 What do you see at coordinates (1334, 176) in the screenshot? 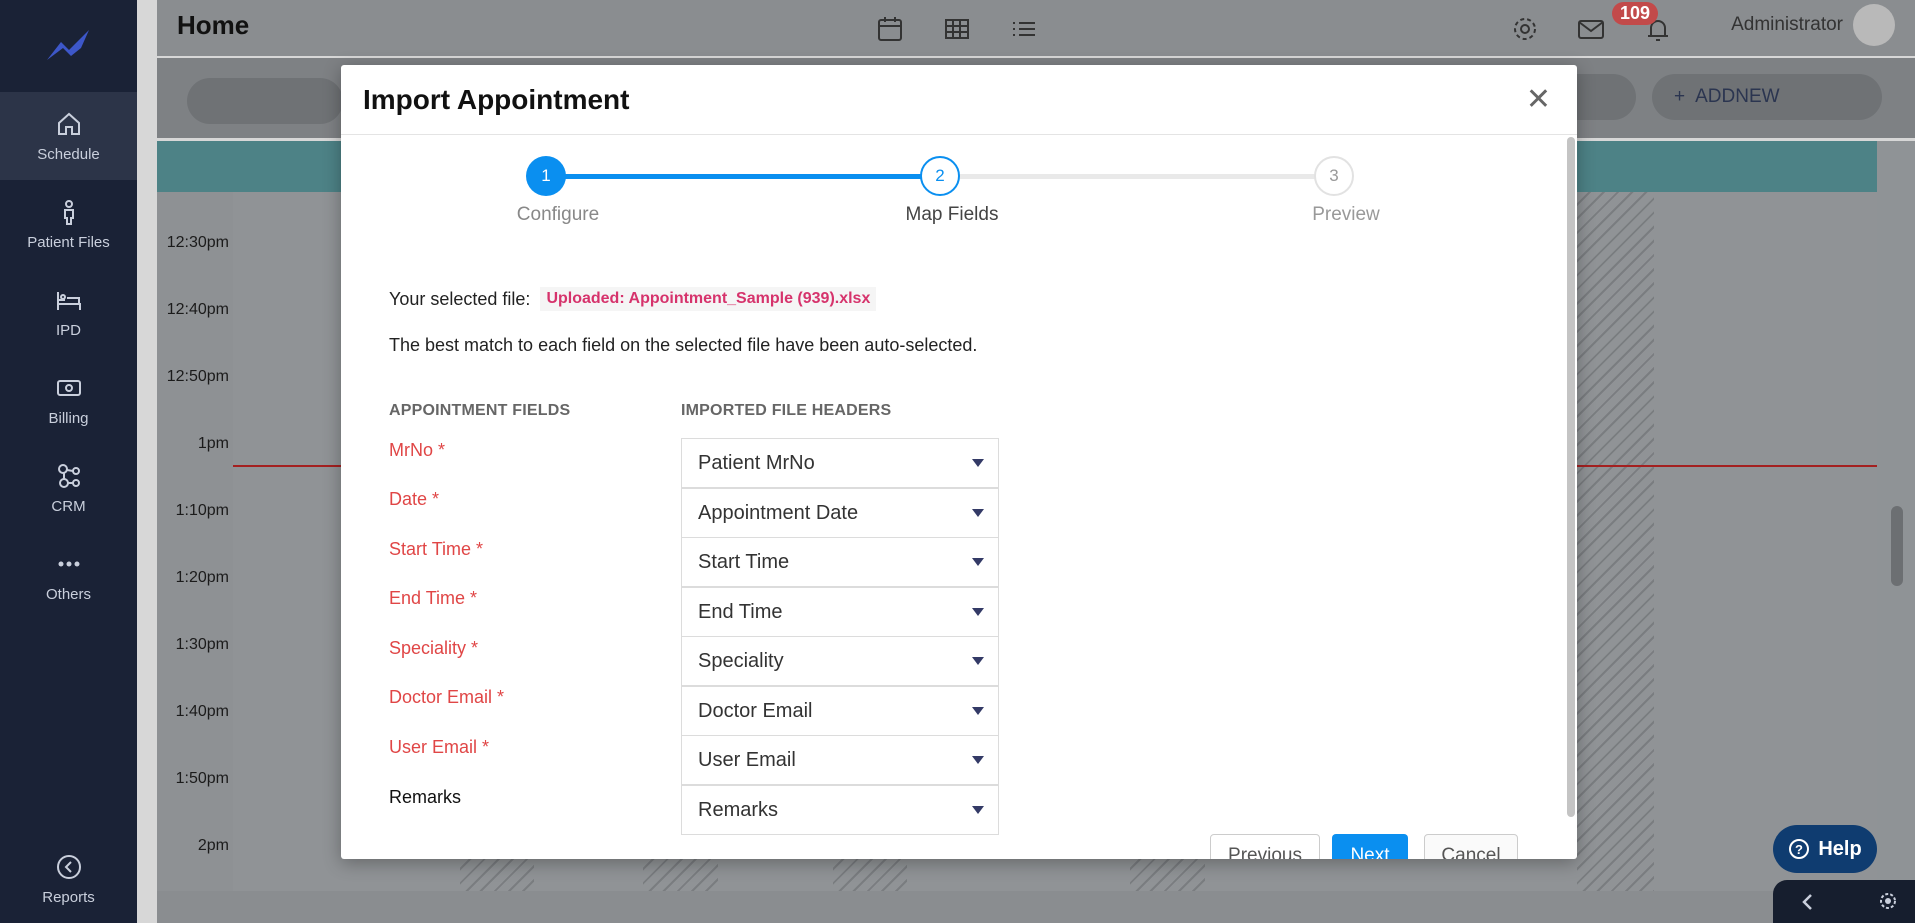
I see `step-3-circle: 3` at bounding box center [1334, 176].